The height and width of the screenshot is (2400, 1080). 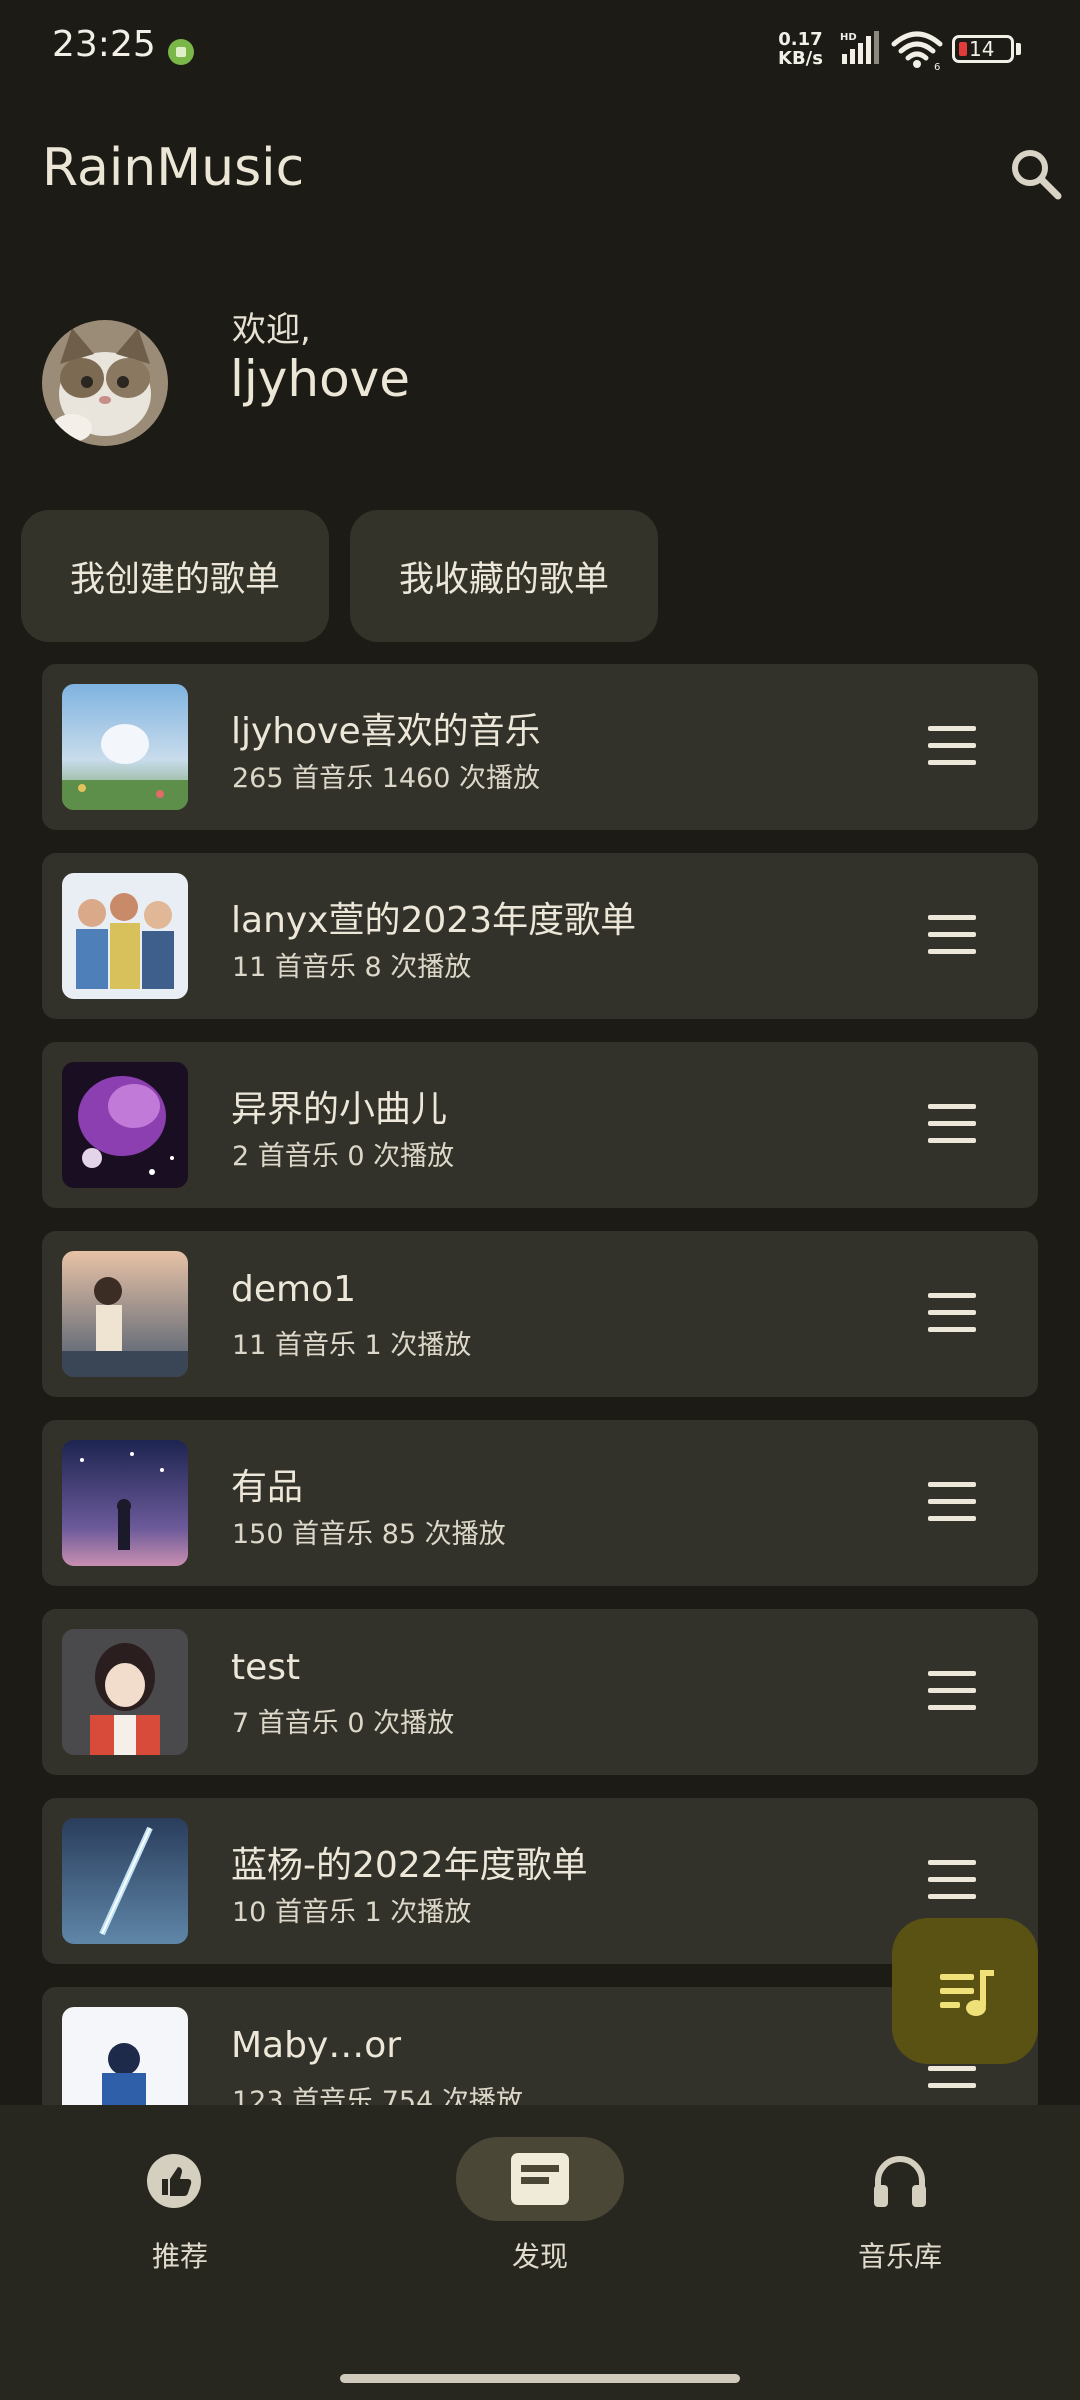 I want to click on headphones-icon, so click(x=900, y=2181).